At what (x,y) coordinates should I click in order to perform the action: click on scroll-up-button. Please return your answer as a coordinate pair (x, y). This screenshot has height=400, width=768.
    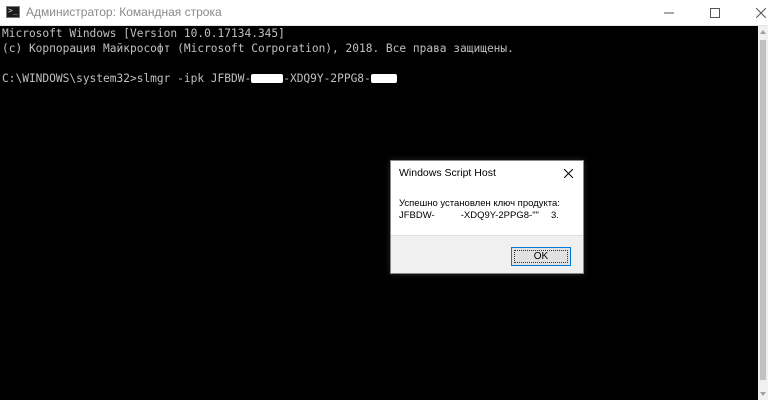
    Looking at the image, I should click on (763, 32).